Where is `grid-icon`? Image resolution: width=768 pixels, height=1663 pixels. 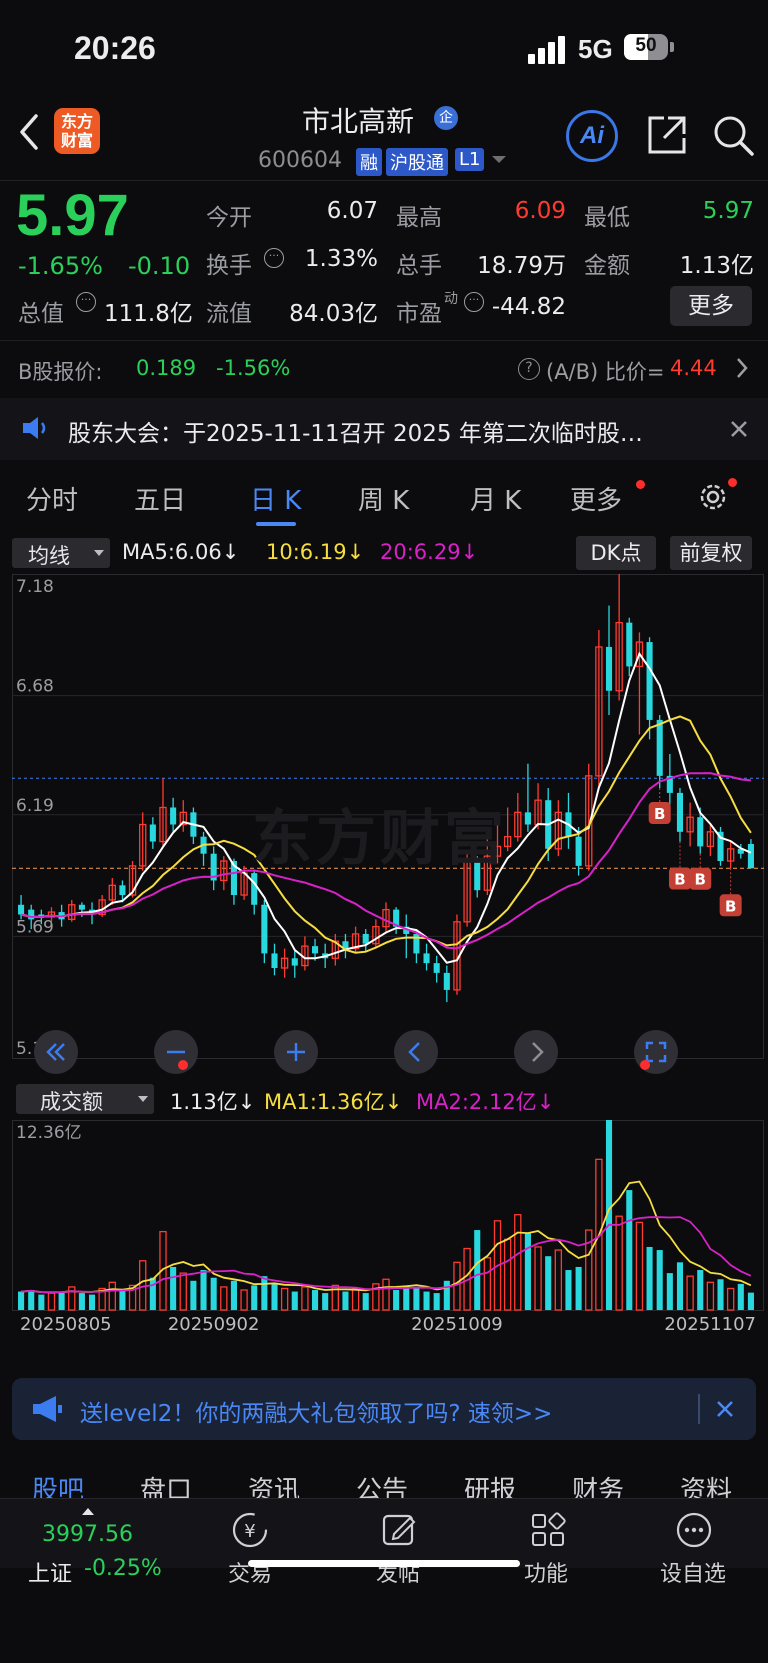 grid-icon is located at coordinates (548, 1530).